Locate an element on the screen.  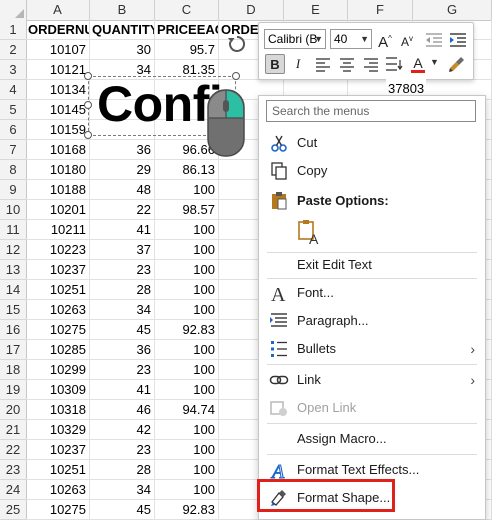
row-header-25: 25 is located at coordinates (13, 510).